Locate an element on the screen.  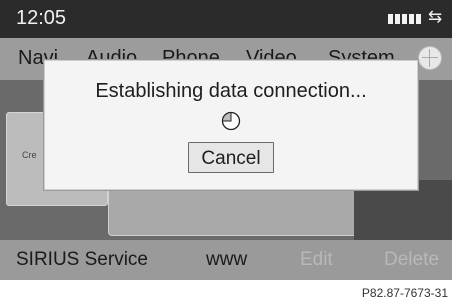
edit-button: Edit is located at coordinates (316, 259).